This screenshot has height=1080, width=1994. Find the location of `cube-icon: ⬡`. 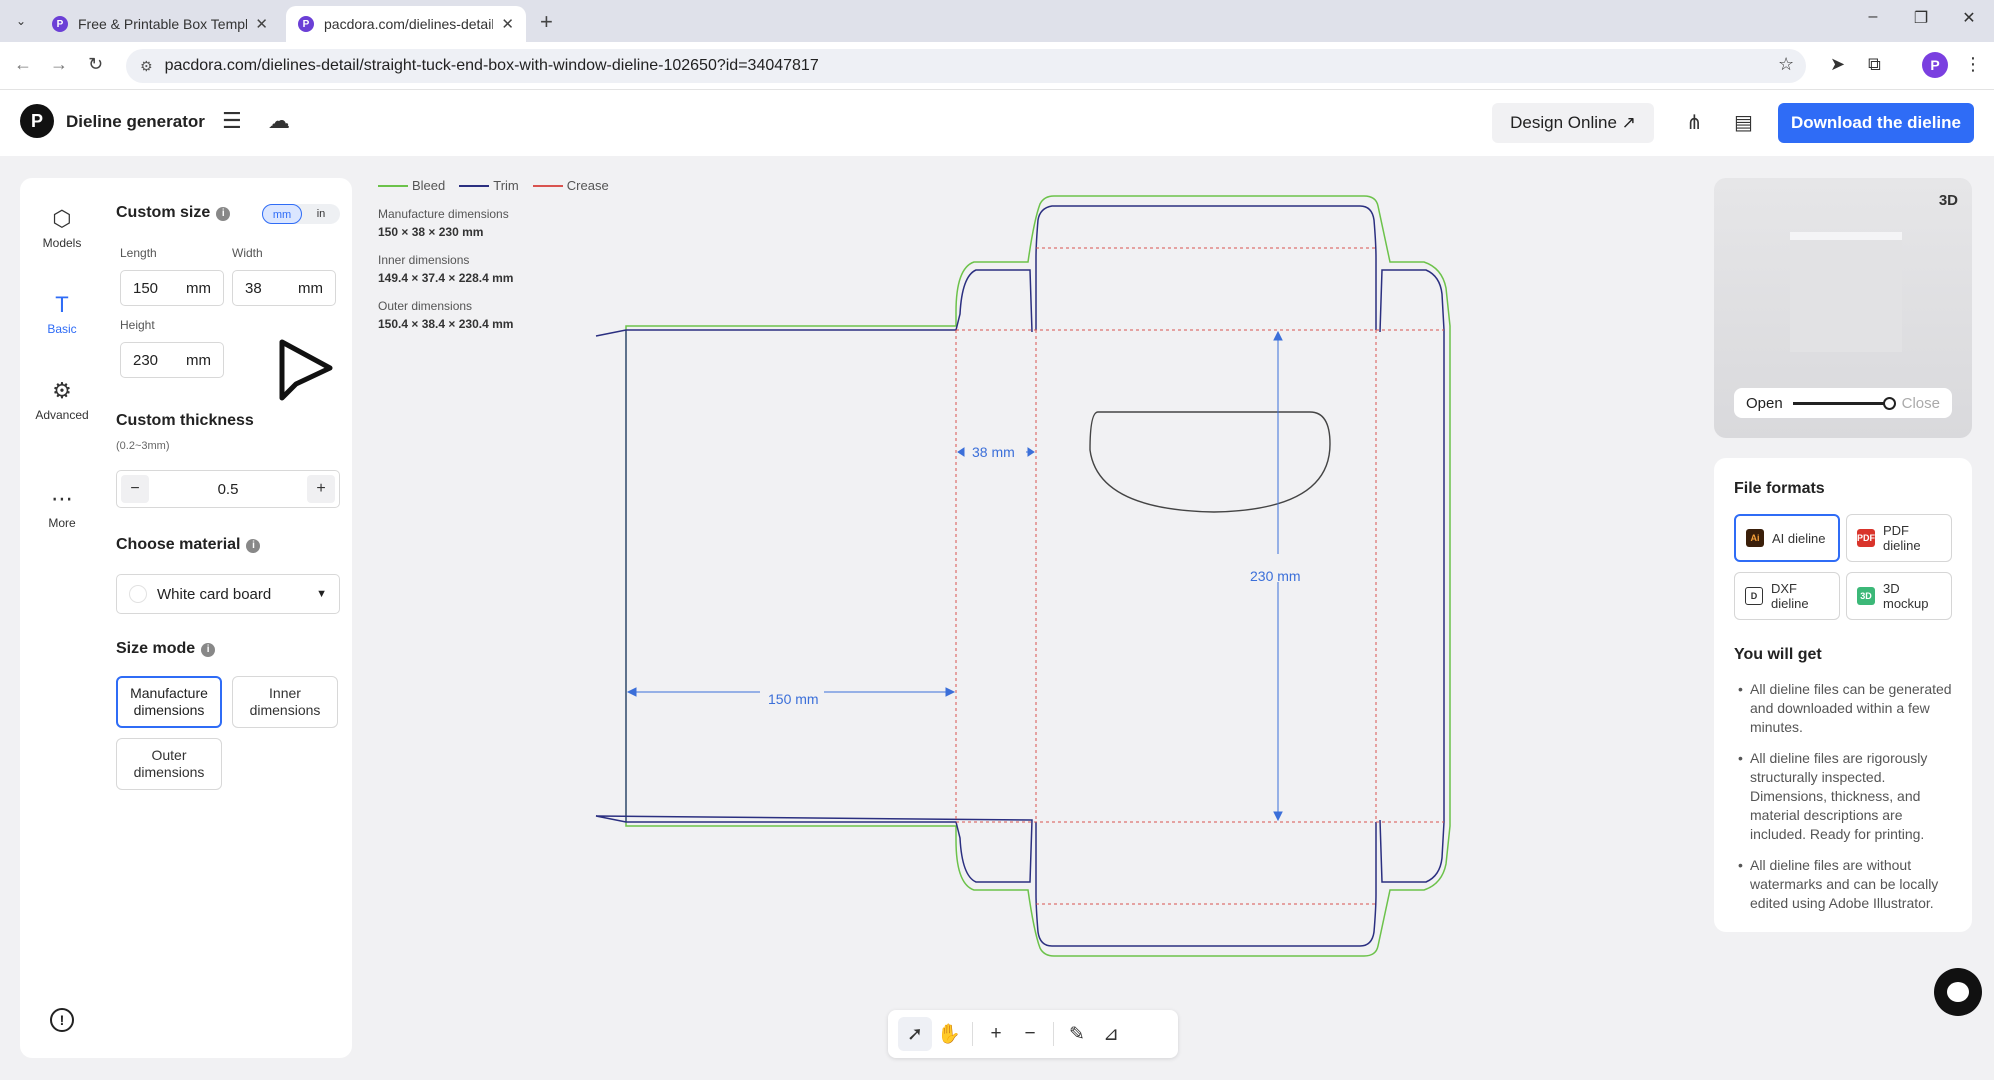

cube-icon: ⬡ is located at coordinates (62, 218).